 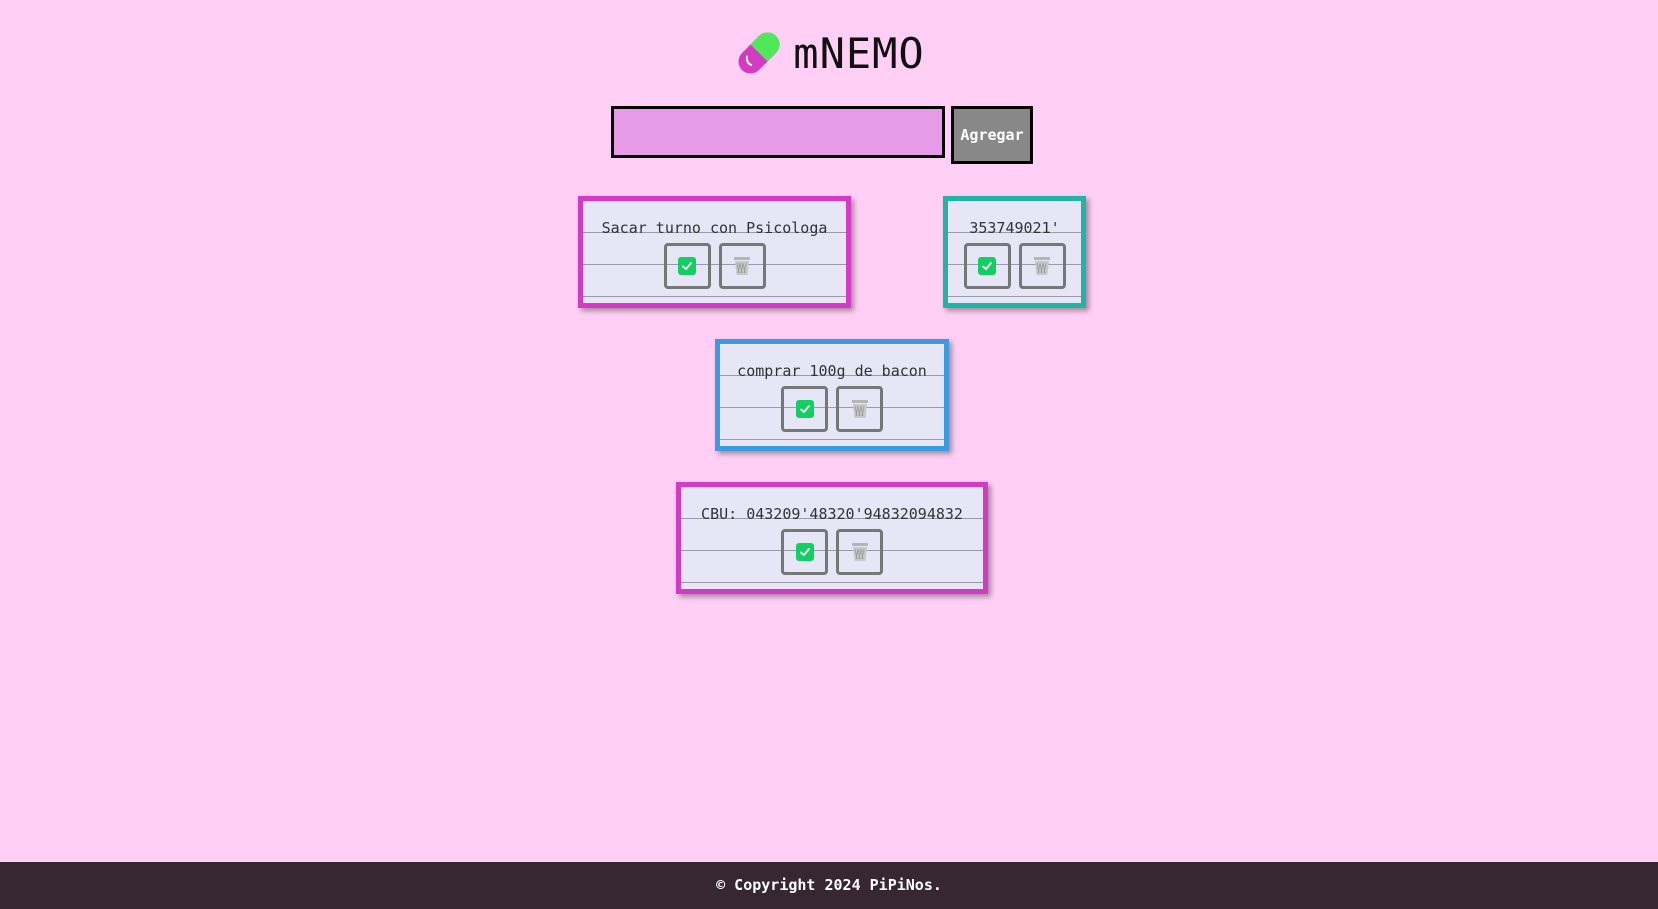 I want to click on note-text: comprar 100g de bacon, so click(x=832, y=371).